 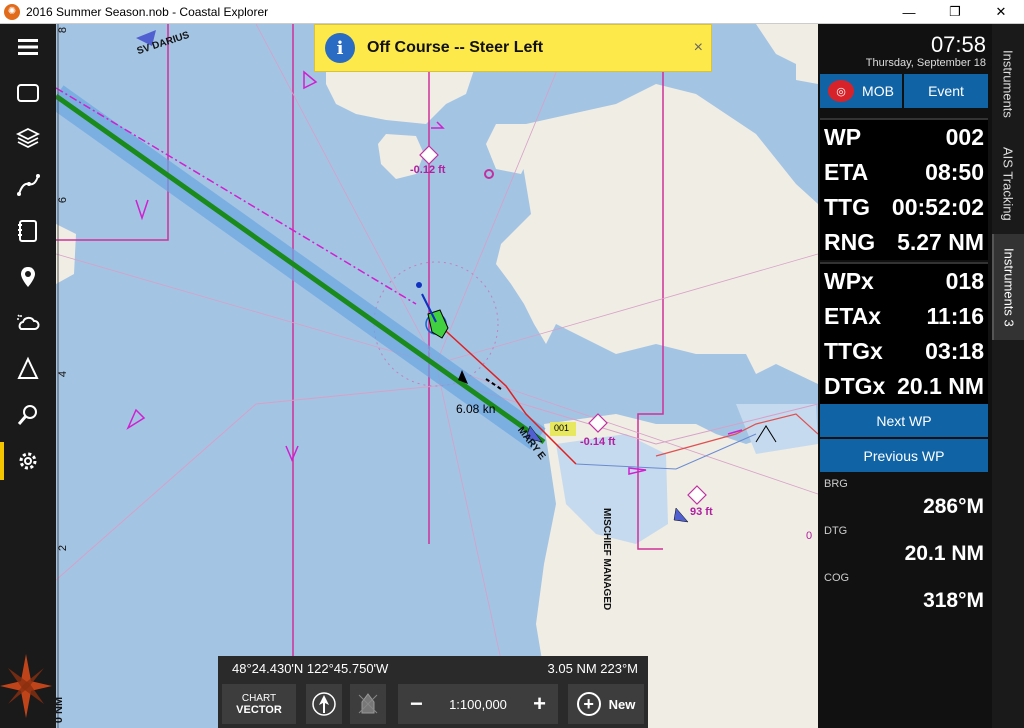 I want to click on alert-message: Off Course -- Steer Left, so click(x=455, y=47).